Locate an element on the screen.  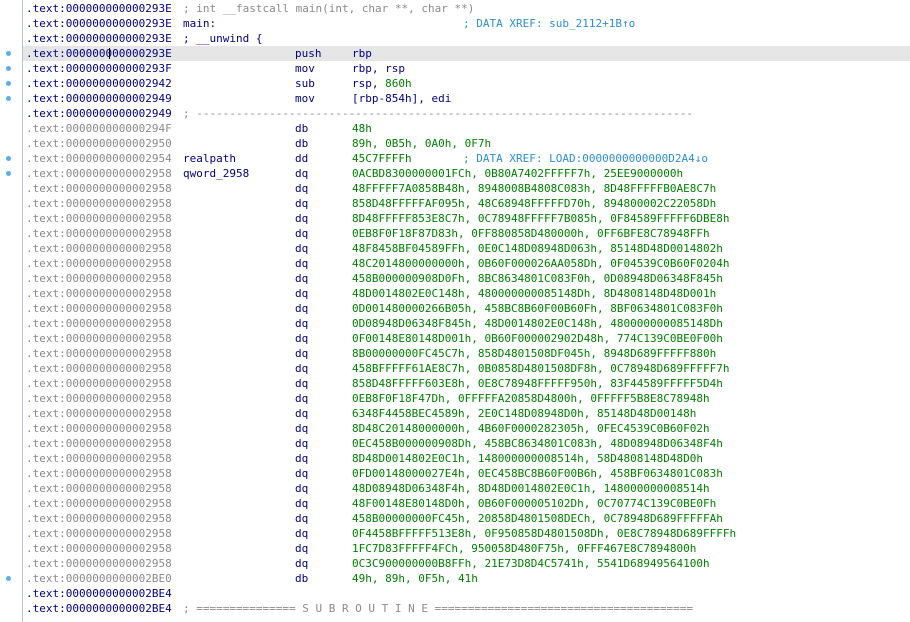
mnemonic: mov is located at coordinates (305, 98).